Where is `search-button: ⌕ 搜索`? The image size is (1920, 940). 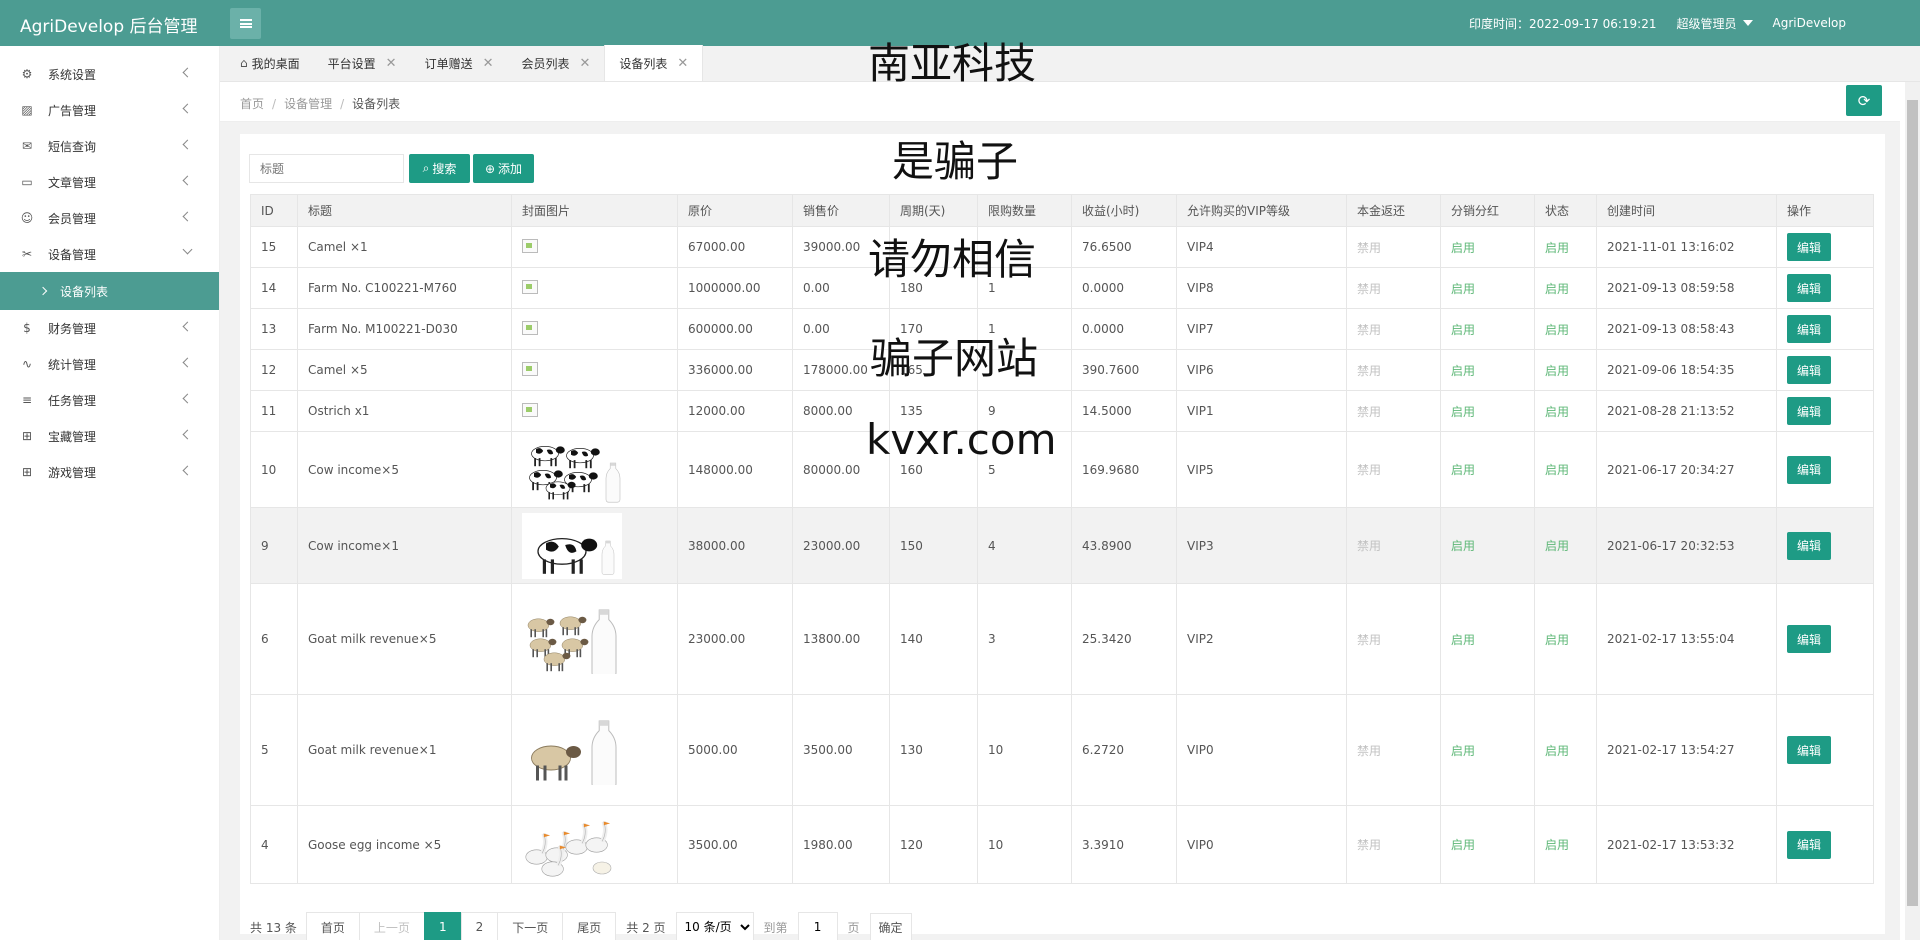 search-button: ⌕ 搜索 is located at coordinates (439, 168).